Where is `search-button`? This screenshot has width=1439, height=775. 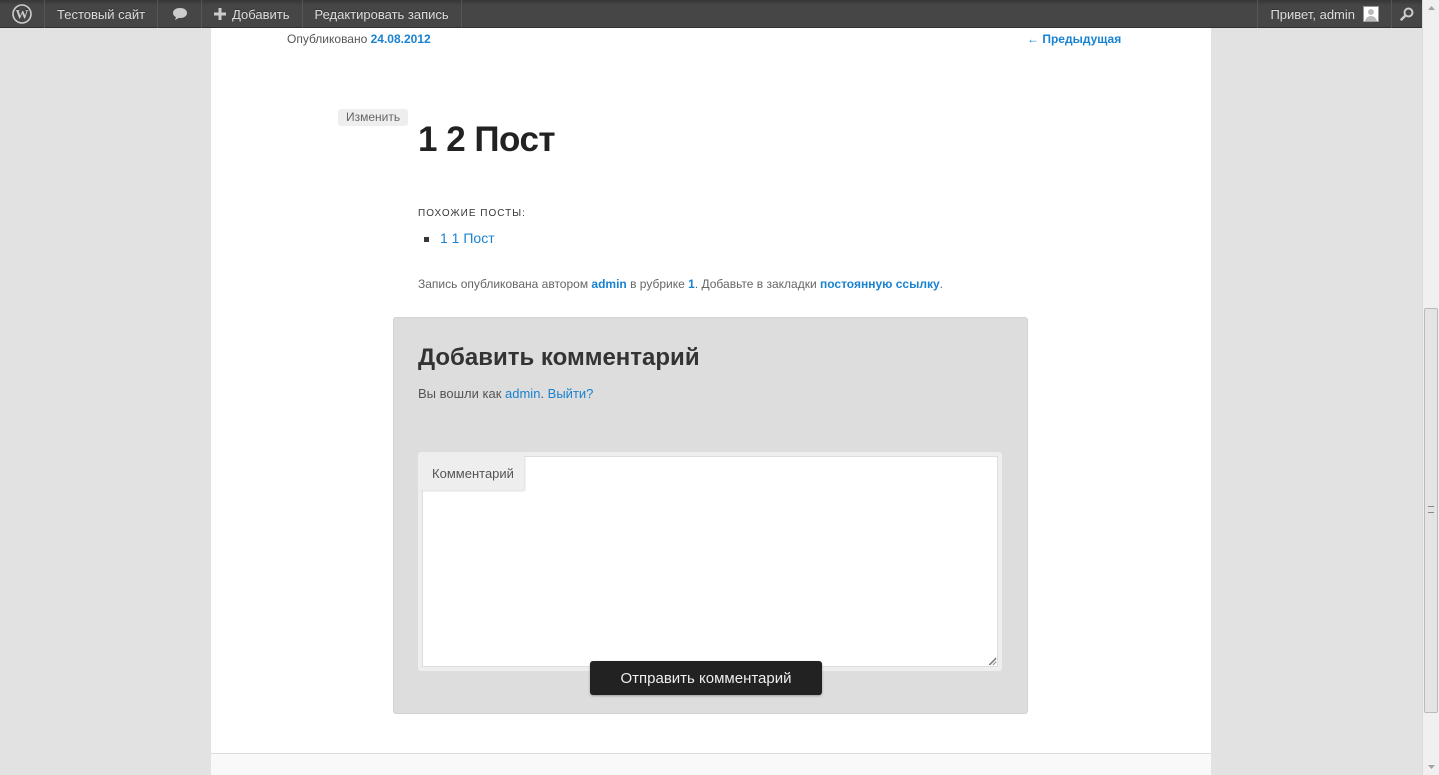 search-button is located at coordinates (1406, 14).